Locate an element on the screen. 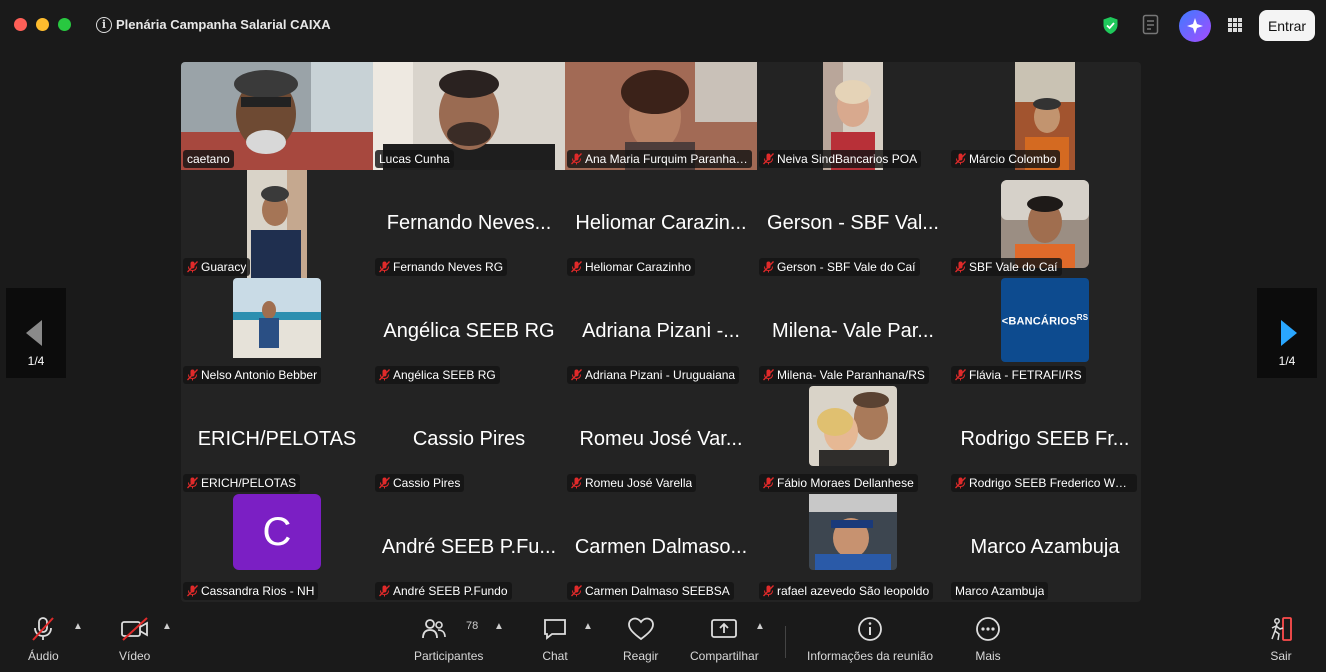 This screenshot has width=1326, height=672. participant-name-tag: Fernando Neves RG is located at coordinates (441, 267).